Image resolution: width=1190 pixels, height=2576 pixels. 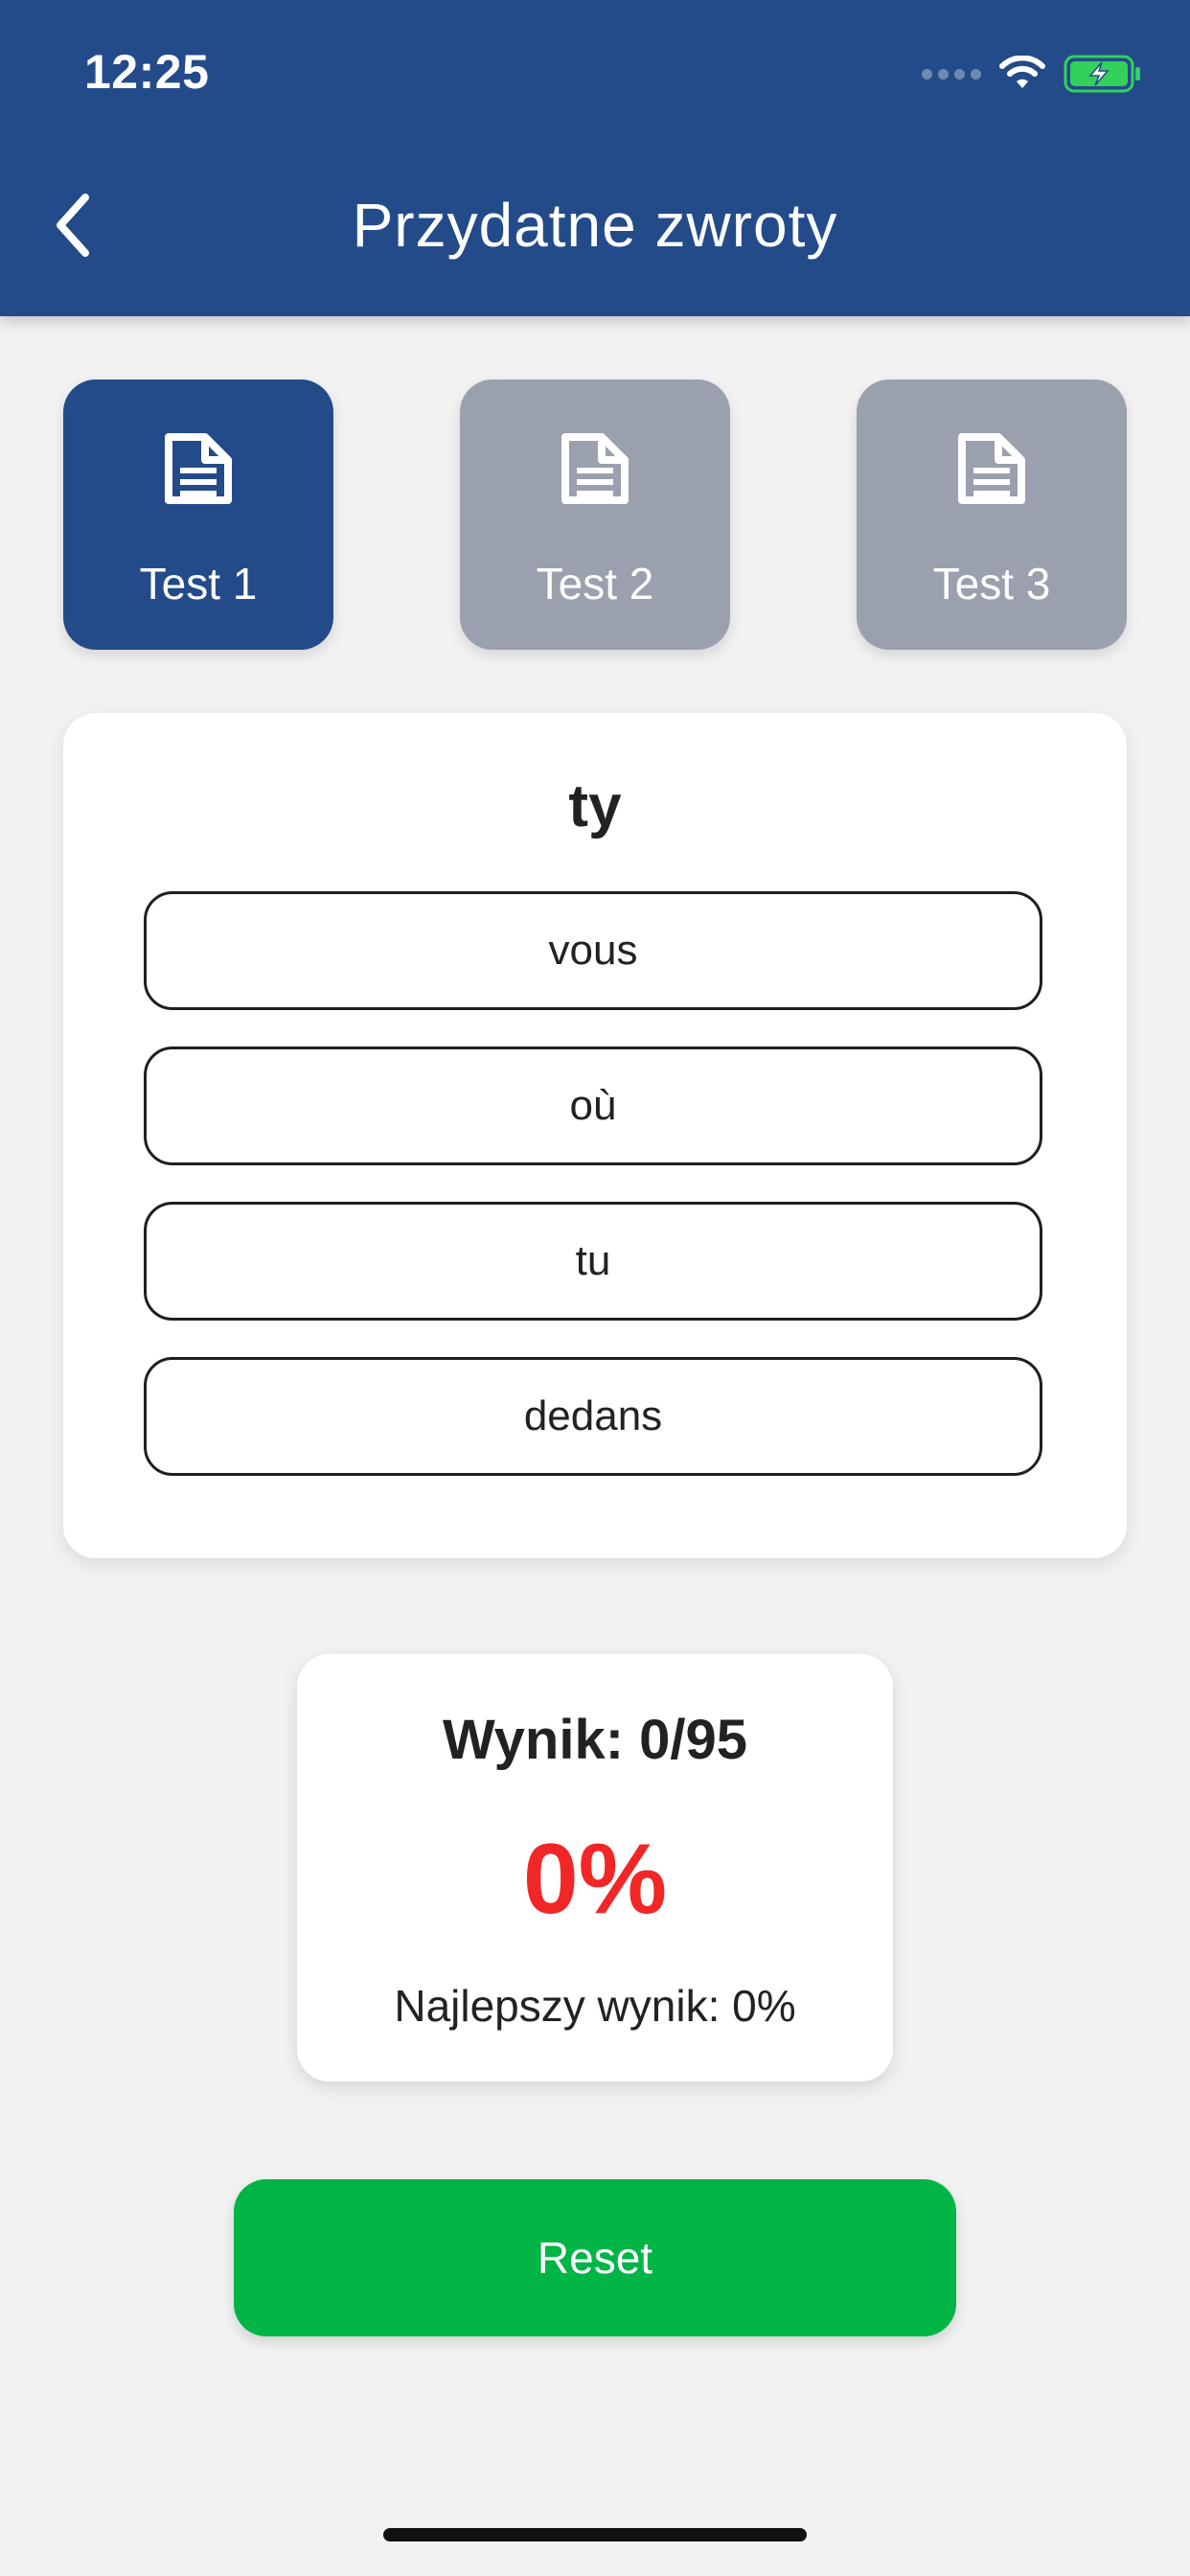 I want to click on status-time: 12:25, so click(x=147, y=72).